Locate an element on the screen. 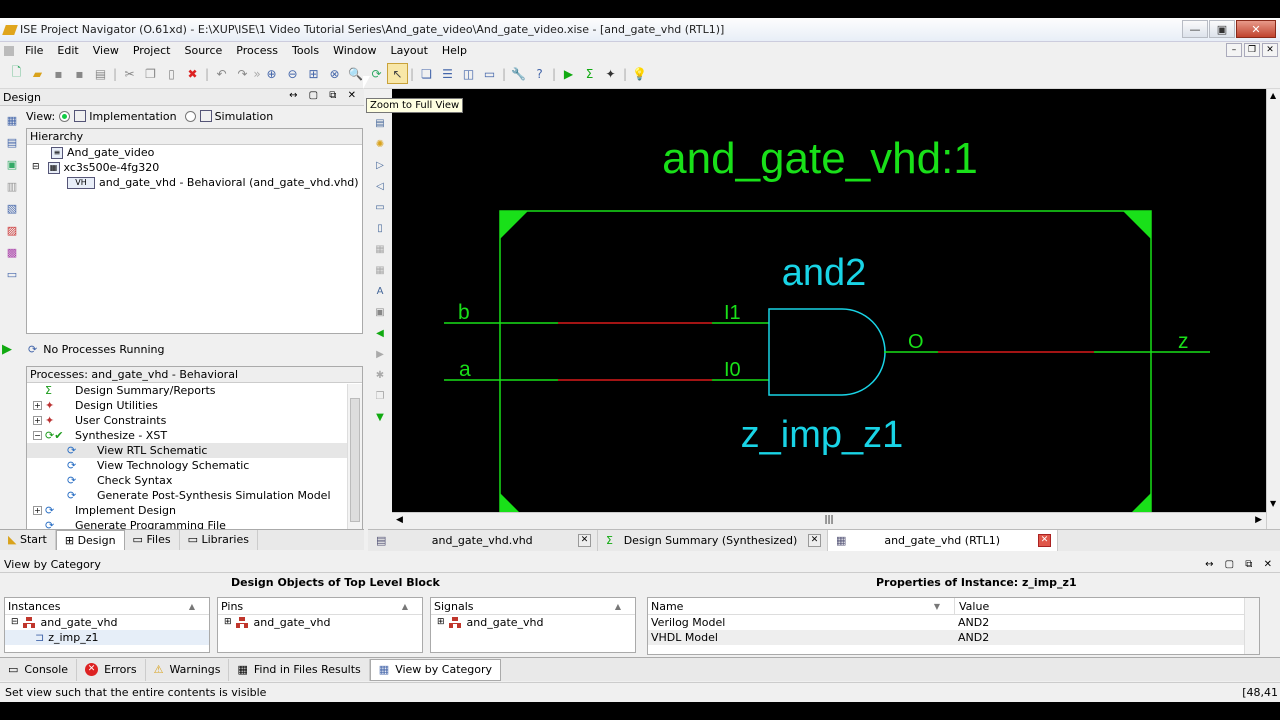  menu-window: Window is located at coordinates (354, 50).